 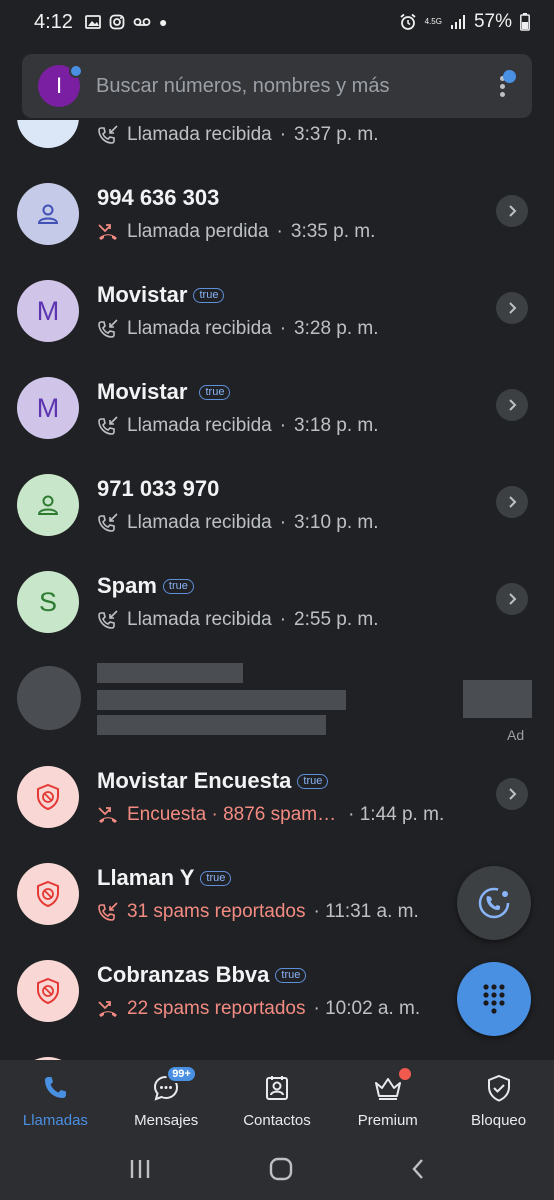 What do you see at coordinates (498, 1088) in the screenshot?
I see `shield-check-icon` at bounding box center [498, 1088].